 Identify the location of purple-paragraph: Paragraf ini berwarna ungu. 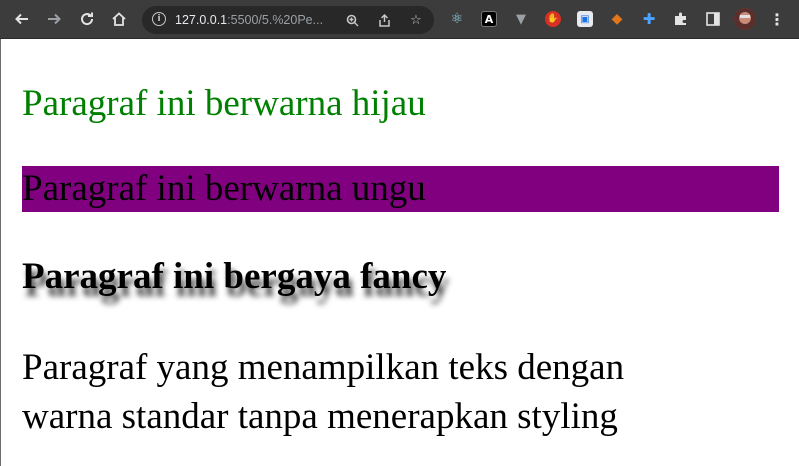
(400, 189).